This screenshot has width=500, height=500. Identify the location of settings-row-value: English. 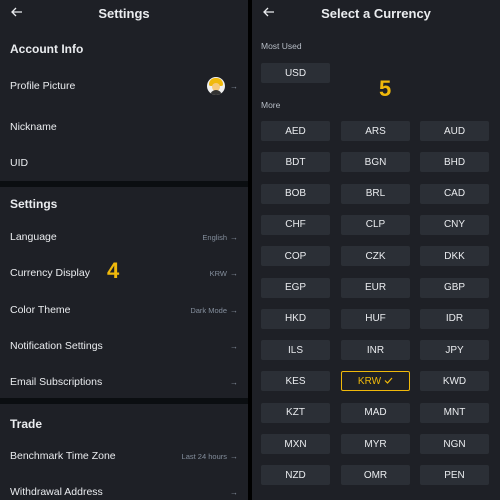
(214, 237).